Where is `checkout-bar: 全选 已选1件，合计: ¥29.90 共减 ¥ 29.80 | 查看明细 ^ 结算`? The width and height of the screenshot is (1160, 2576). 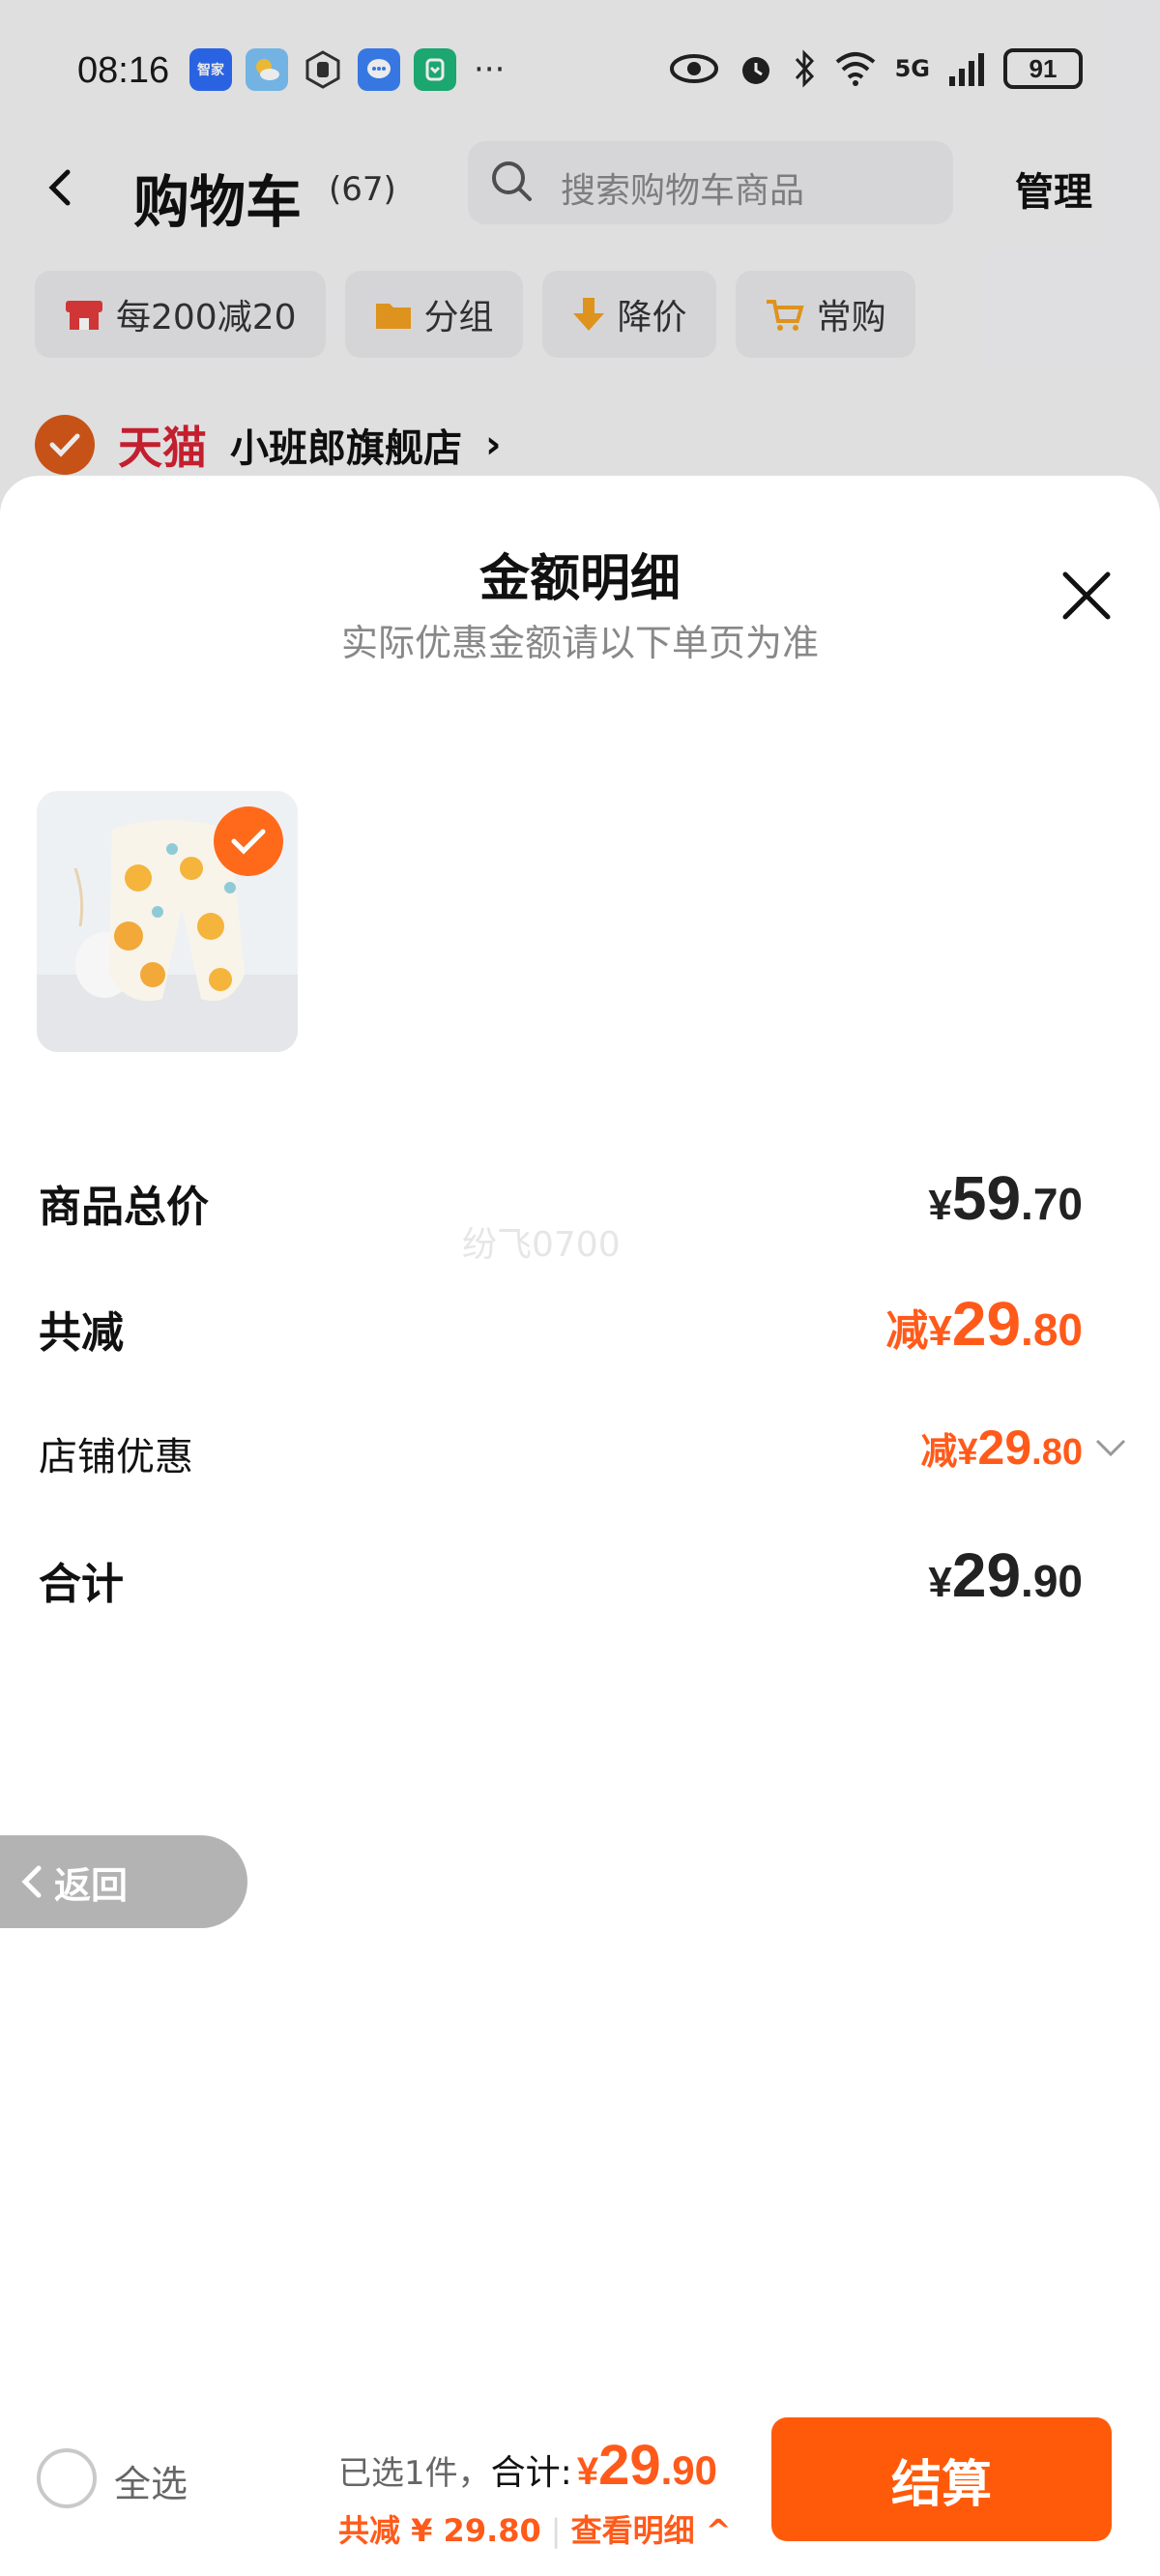
checkout-bar: 全选 已选1件，合计: ¥29.90 共减 ¥ 29.80 | 查看明细 ^ 结算 is located at coordinates (580, 2487).